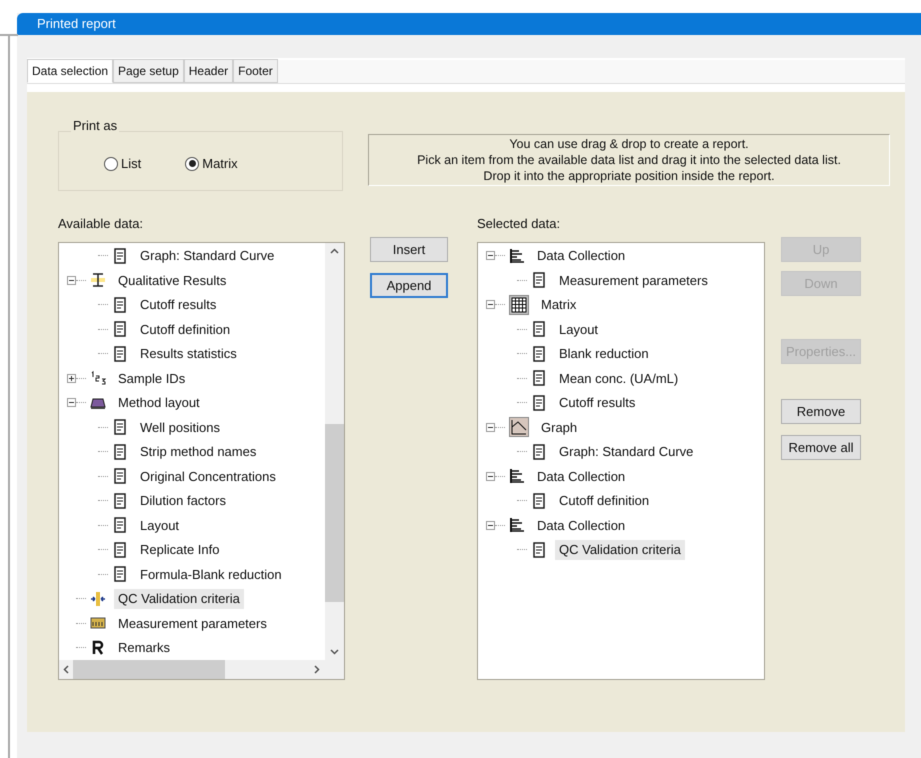 The image size is (921, 758). What do you see at coordinates (144, 648) in the screenshot?
I see `tree-item: Remarks` at bounding box center [144, 648].